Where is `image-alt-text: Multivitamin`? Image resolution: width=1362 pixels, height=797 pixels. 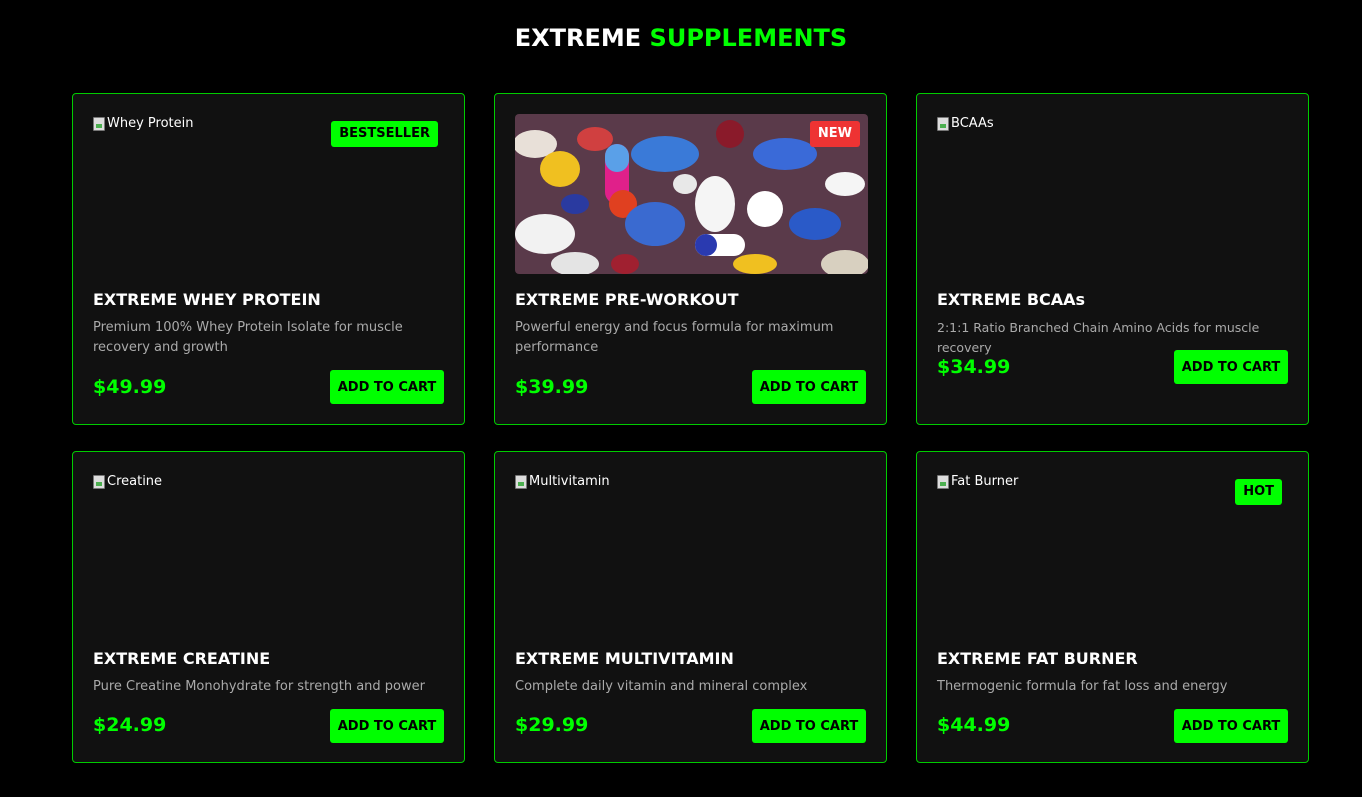 image-alt-text: Multivitamin is located at coordinates (569, 481).